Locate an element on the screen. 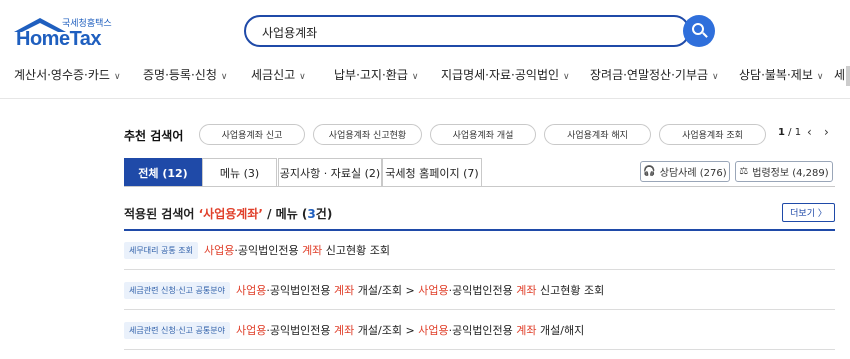 This screenshot has height=359, width=850. chevron-right-icon: › is located at coordinates (826, 132).